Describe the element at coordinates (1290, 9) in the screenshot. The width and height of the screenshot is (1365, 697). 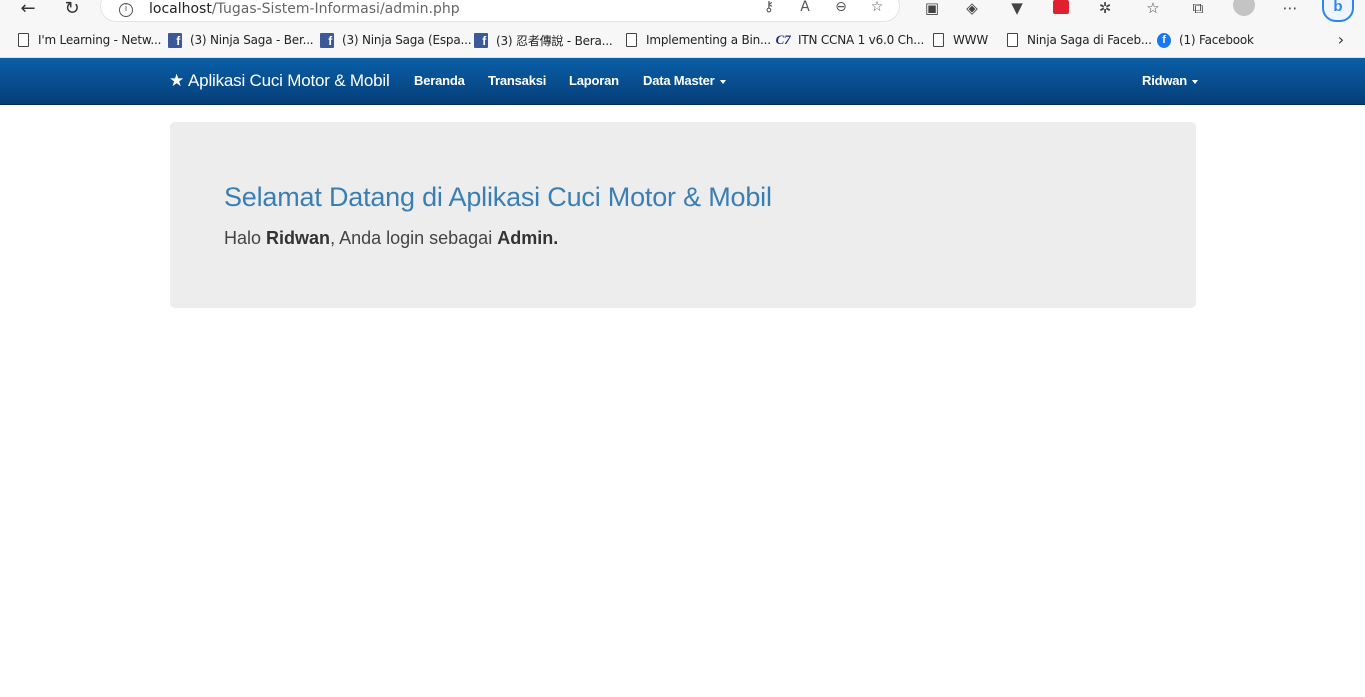
I see `more-menu-icon: ⋯` at that location.